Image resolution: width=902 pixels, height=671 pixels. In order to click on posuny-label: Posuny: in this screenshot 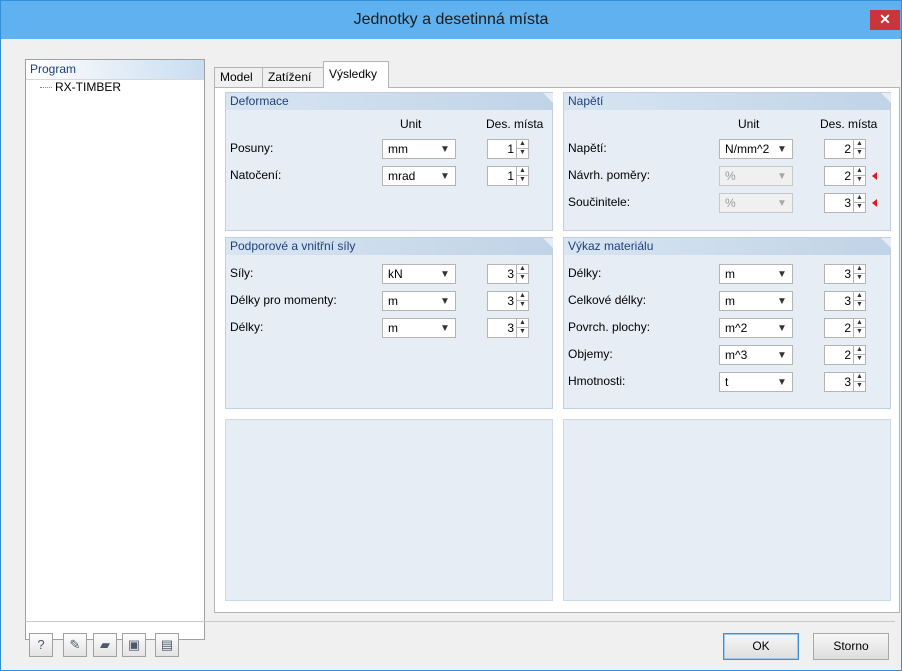, I will do `click(252, 148)`.